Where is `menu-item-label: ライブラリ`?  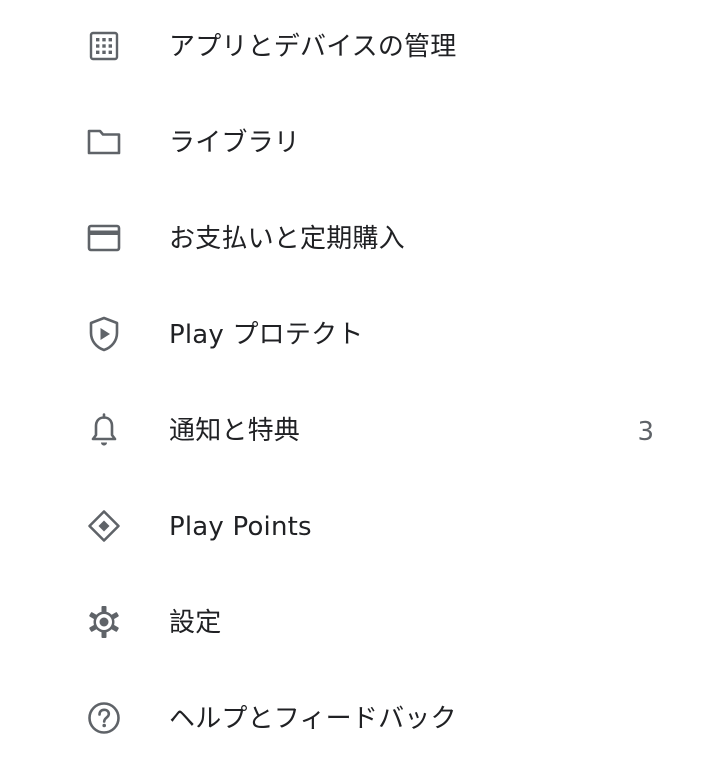
menu-item-label: ライブラリ is located at coordinates (235, 143).